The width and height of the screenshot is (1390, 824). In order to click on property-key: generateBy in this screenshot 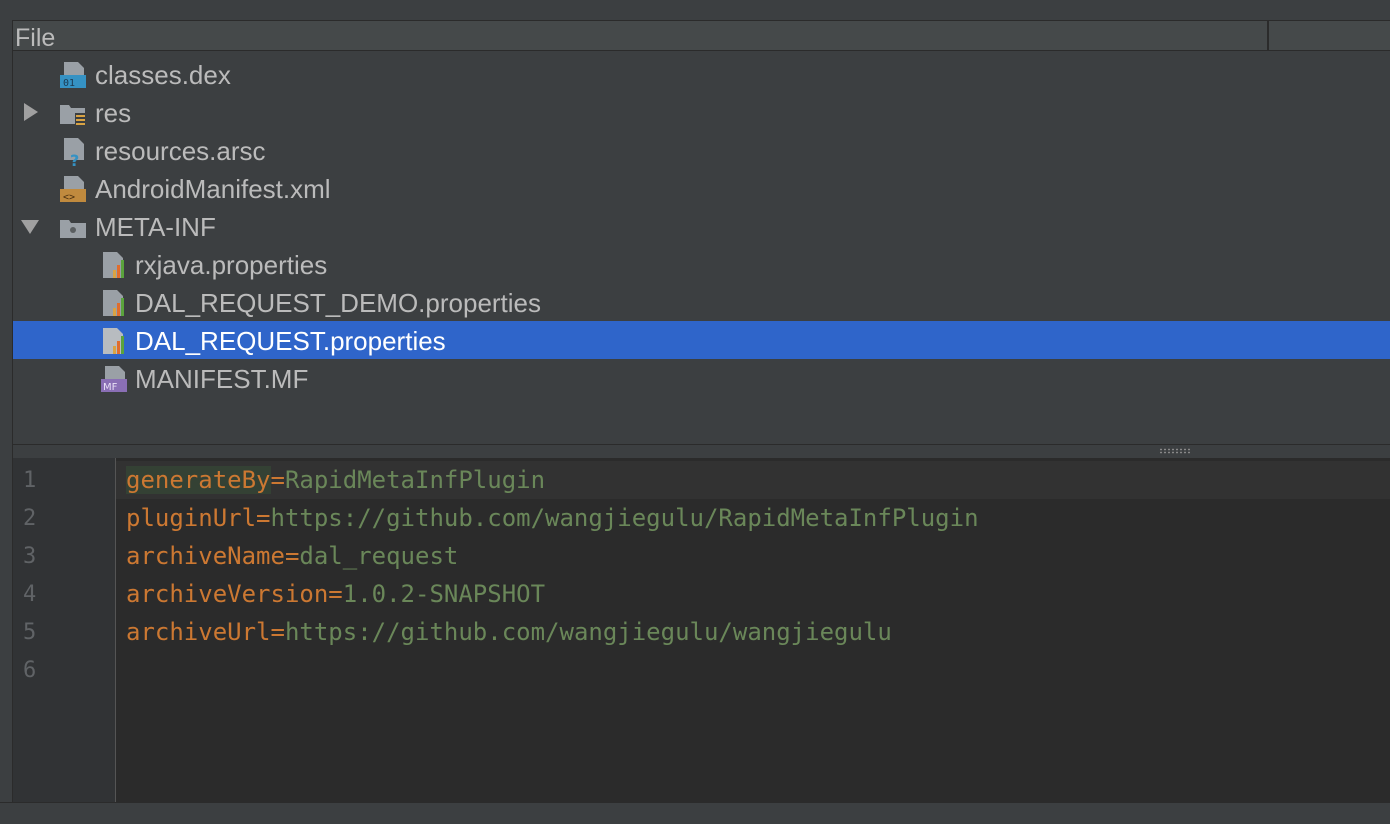, I will do `click(198, 480)`.